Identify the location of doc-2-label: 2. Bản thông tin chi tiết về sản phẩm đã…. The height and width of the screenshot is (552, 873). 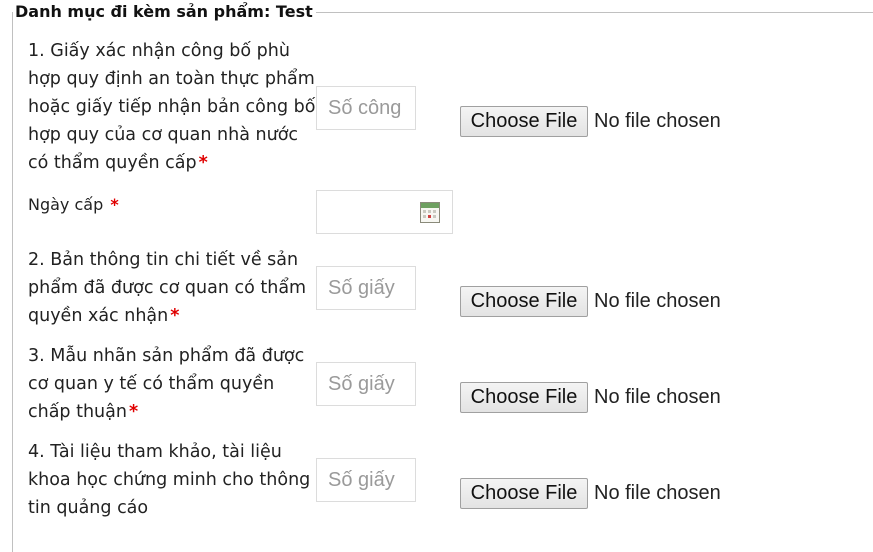
(167, 288).